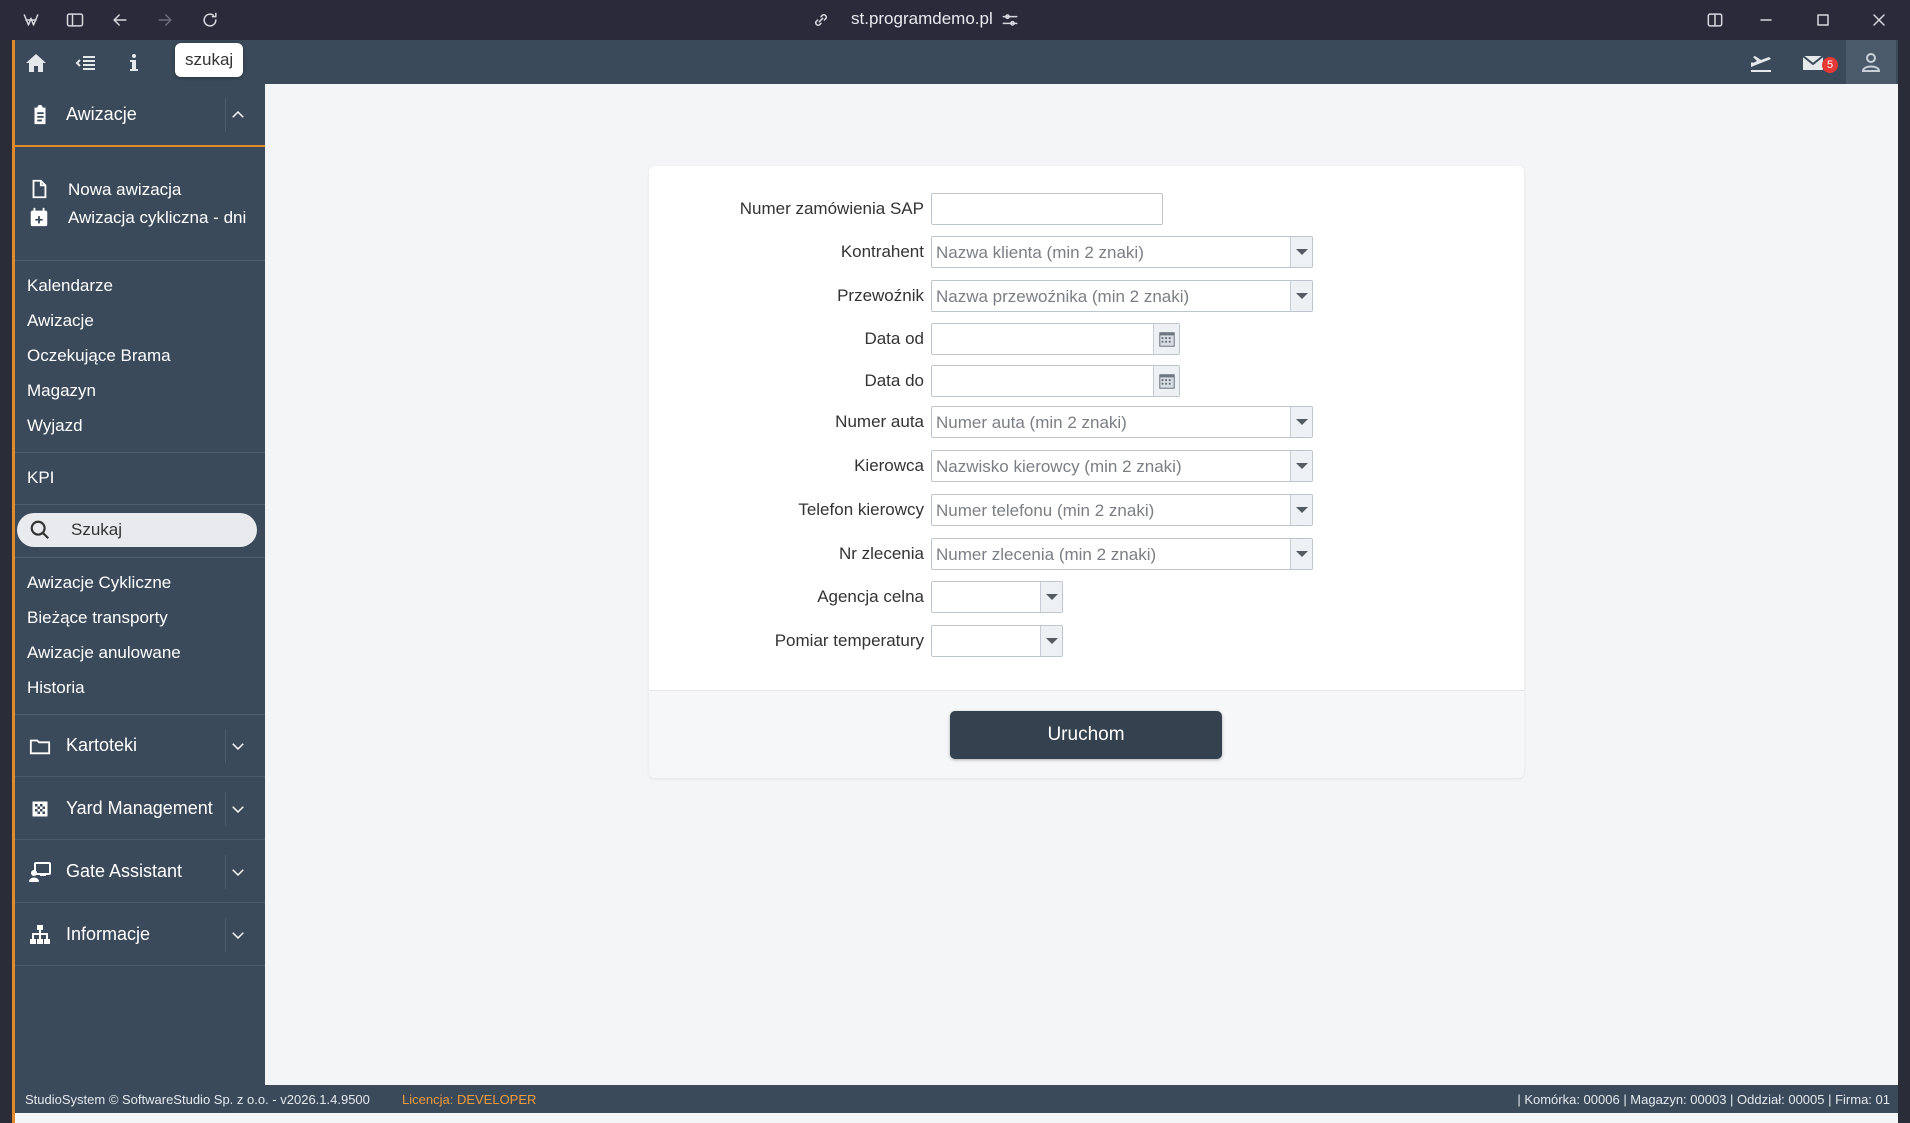 The image size is (1910, 1123). I want to click on field-label: Nr zlecenia, so click(881, 553).